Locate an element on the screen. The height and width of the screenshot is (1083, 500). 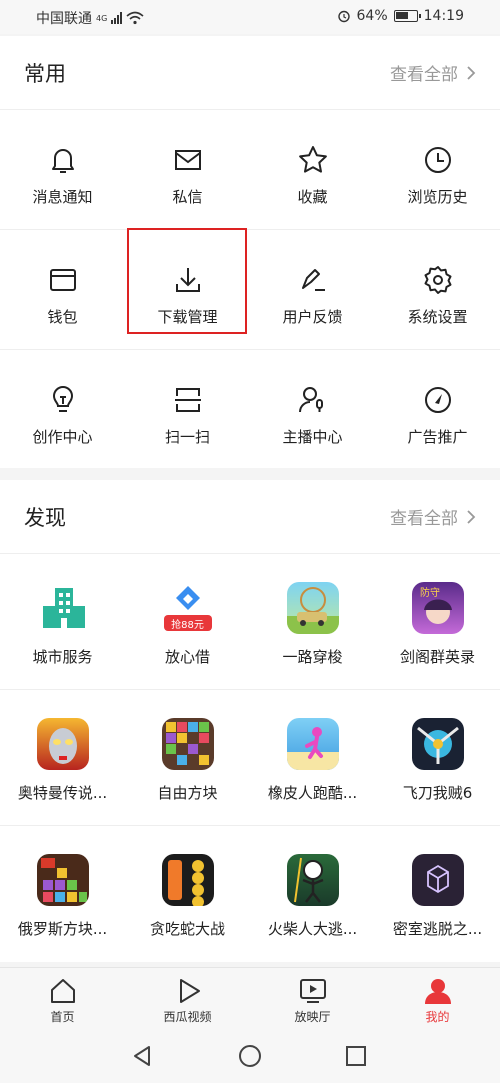
bulb-icon is located at coordinates (62, 399).